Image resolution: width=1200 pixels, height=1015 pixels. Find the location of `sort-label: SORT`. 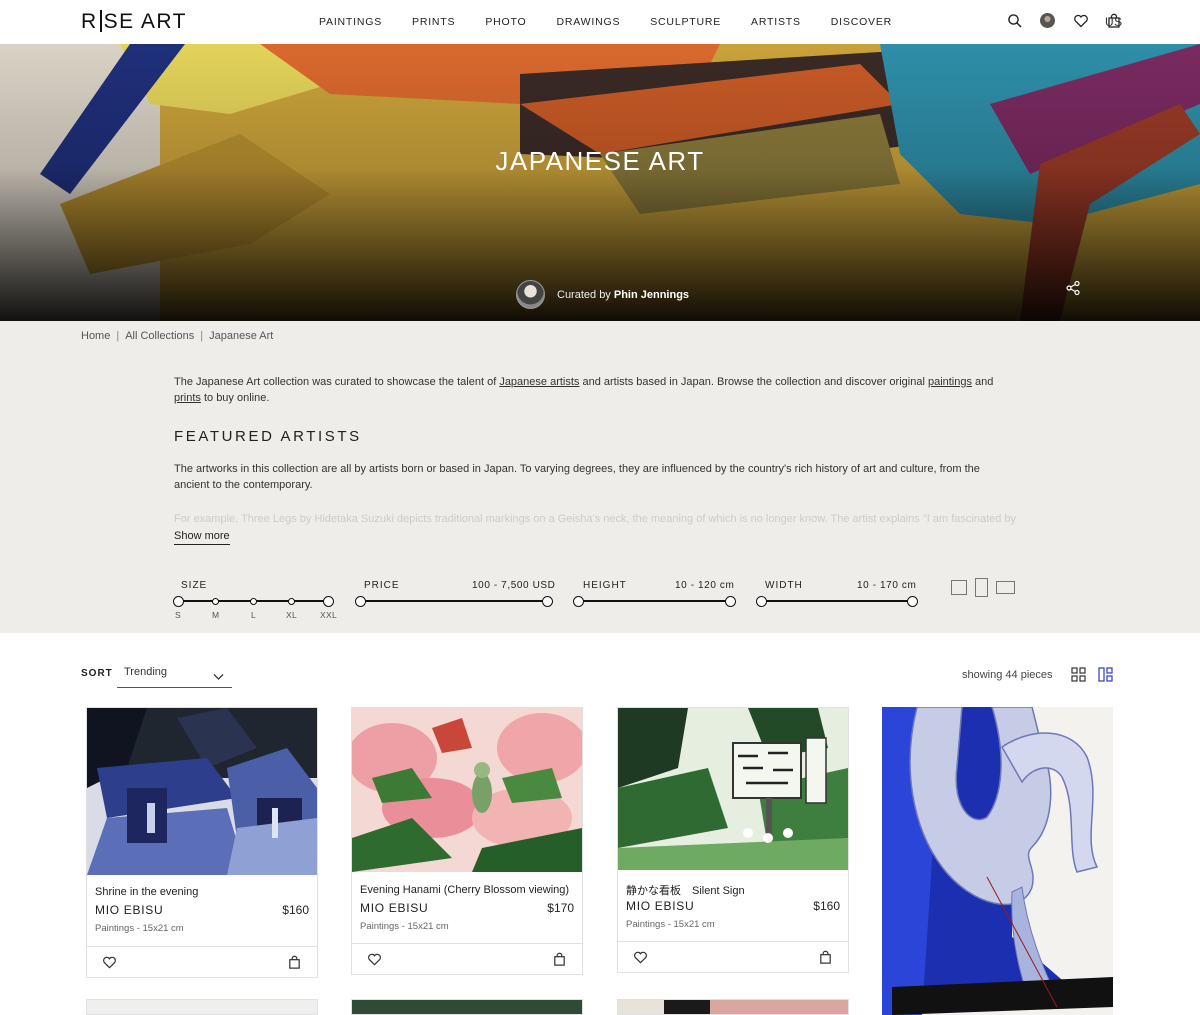

sort-label: SORT is located at coordinates (97, 673).